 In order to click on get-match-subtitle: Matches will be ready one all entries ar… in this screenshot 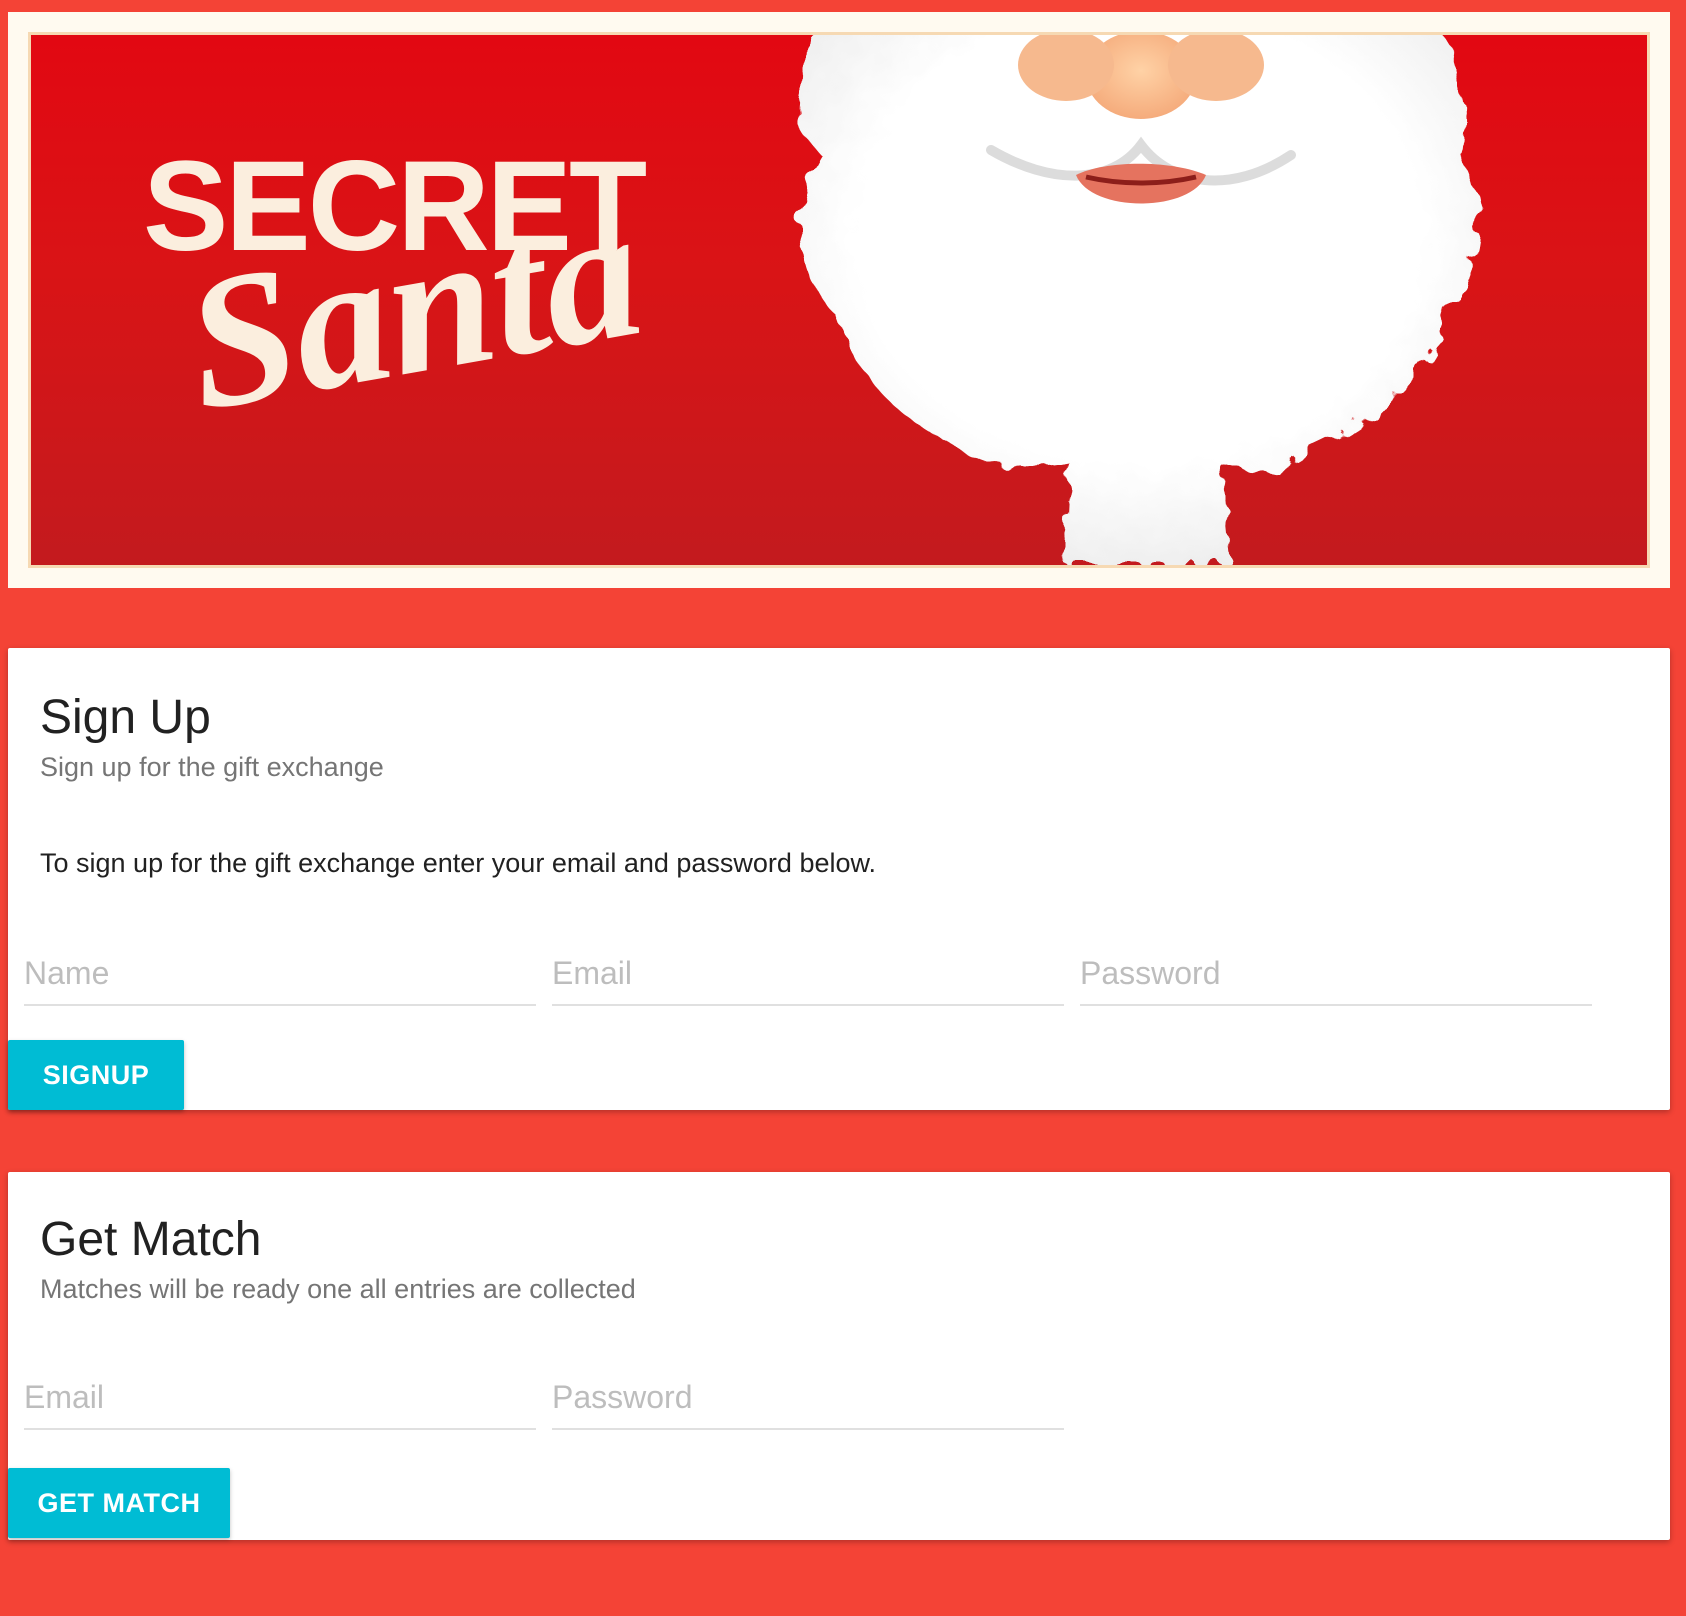, I will do `click(338, 1289)`.